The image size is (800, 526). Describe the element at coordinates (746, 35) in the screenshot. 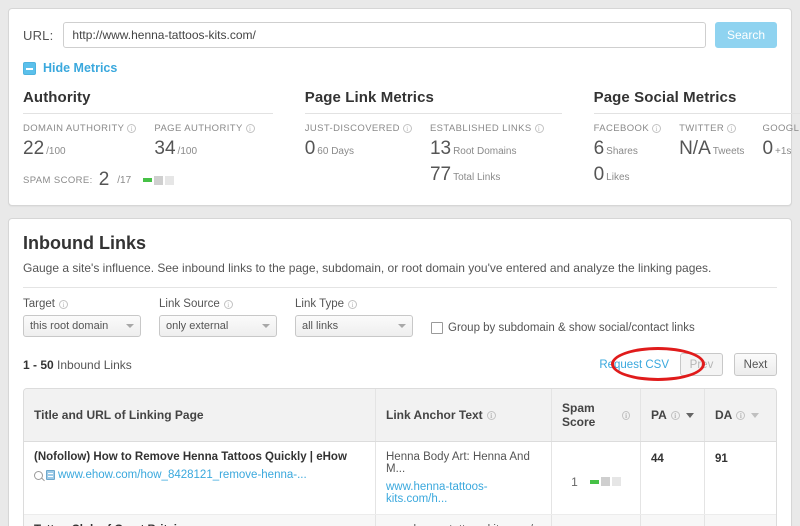

I see `search-button: Search` at that location.